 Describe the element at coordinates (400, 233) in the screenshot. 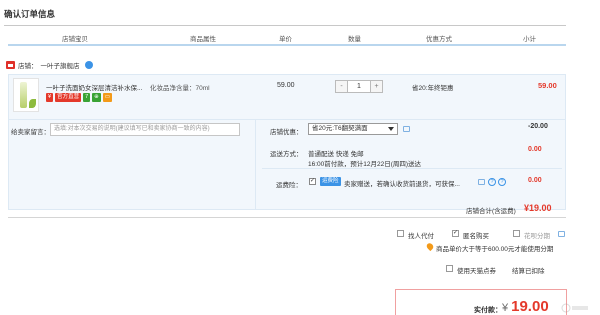

I see `proxy-pay-checkbox` at that location.